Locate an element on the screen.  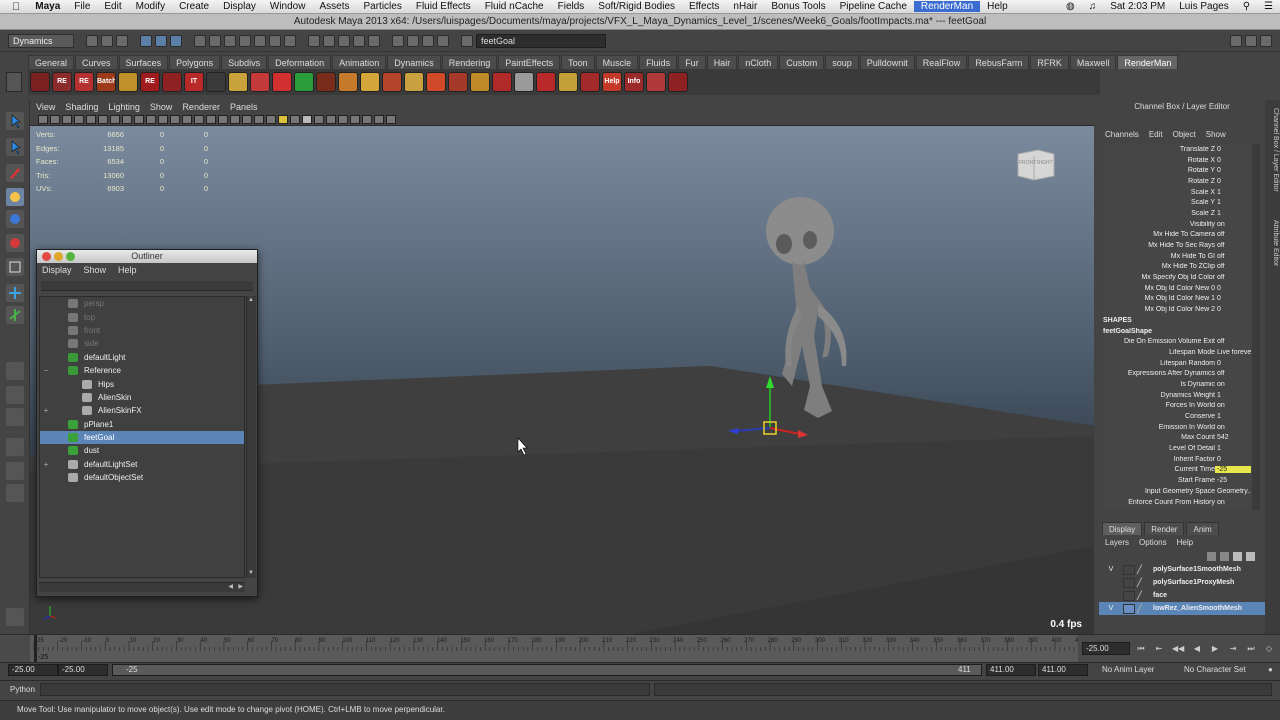
channel-row: SHAPES is located at coordinates (1177, 320).